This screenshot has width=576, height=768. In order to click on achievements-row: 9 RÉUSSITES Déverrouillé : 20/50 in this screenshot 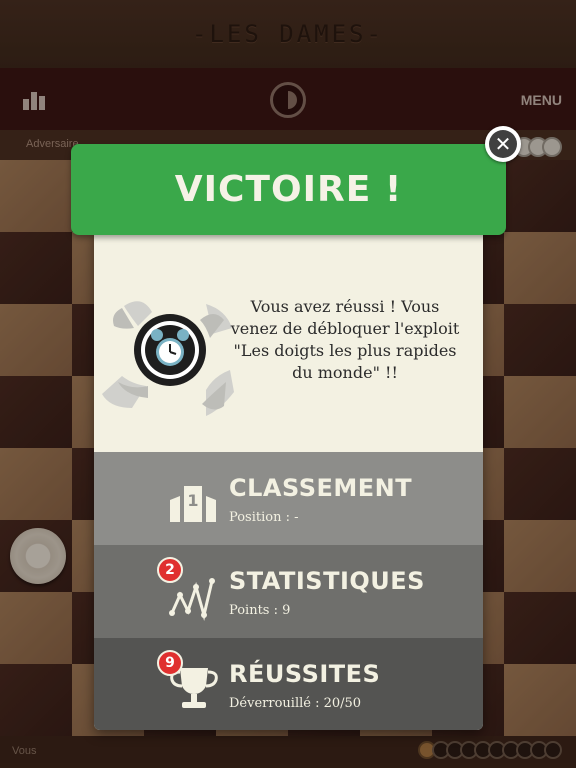, I will do `click(288, 684)`.